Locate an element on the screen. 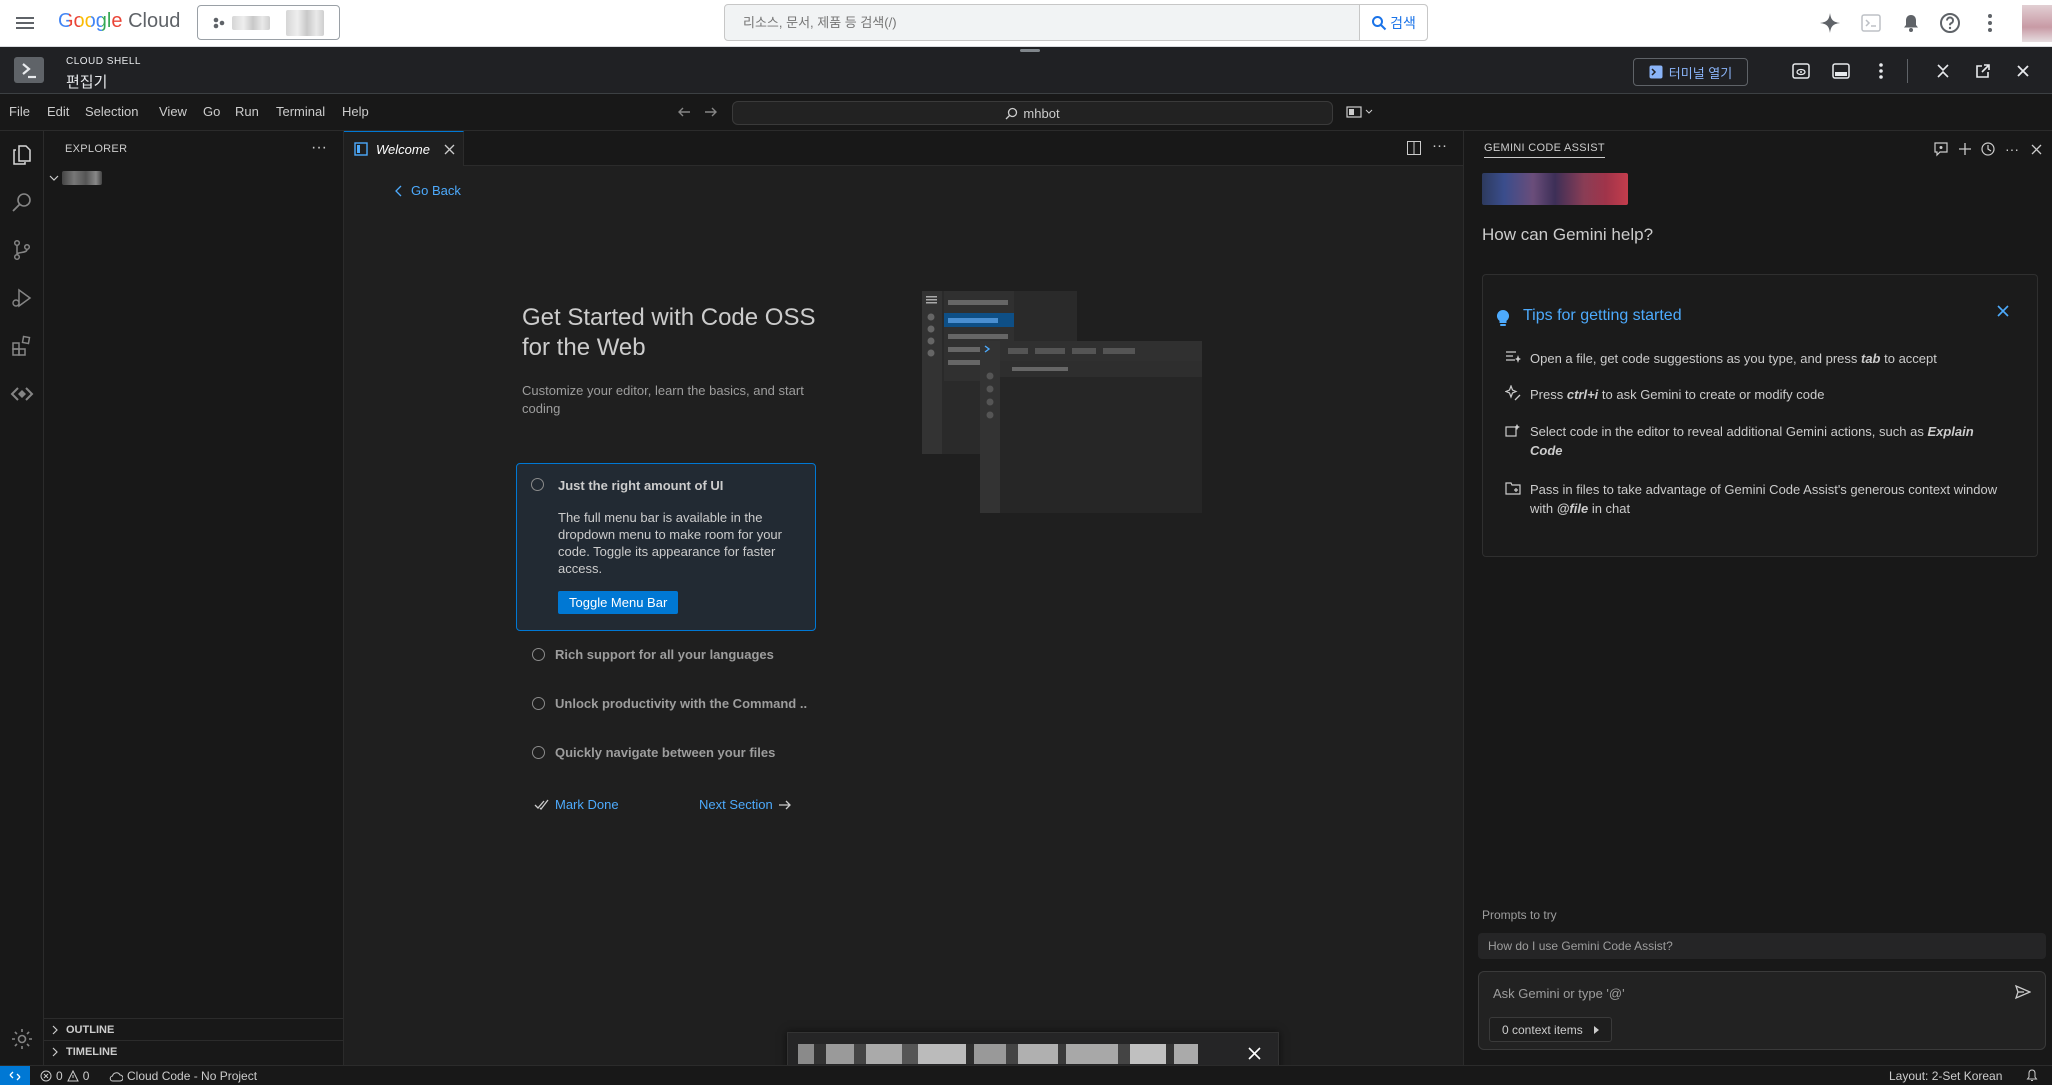  prompt-suggestion: How do I use Gemini Code Assist? is located at coordinates (1762, 946).